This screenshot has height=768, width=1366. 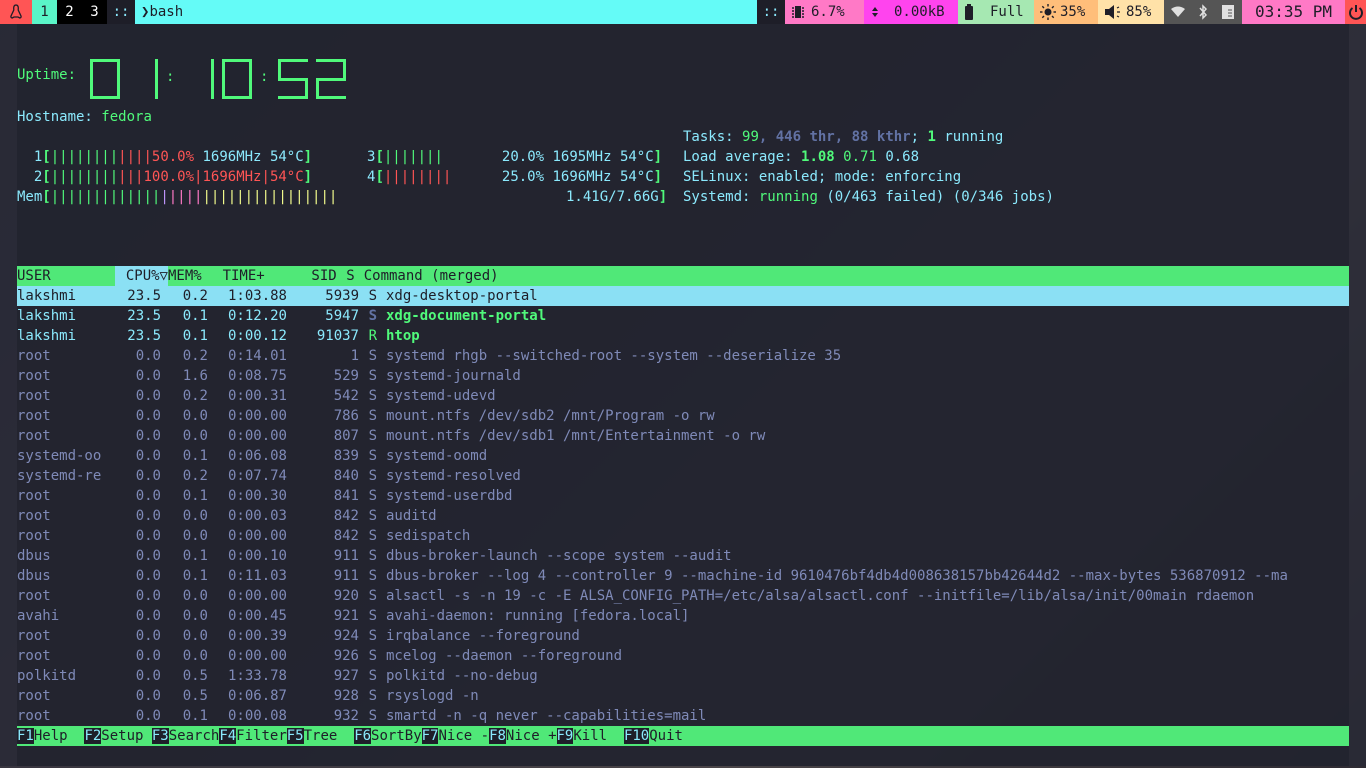 What do you see at coordinates (683, 336) in the screenshot?
I see `process-row: lakshmi 23.5 0.1 0:00.12 91037 Rhtop` at bounding box center [683, 336].